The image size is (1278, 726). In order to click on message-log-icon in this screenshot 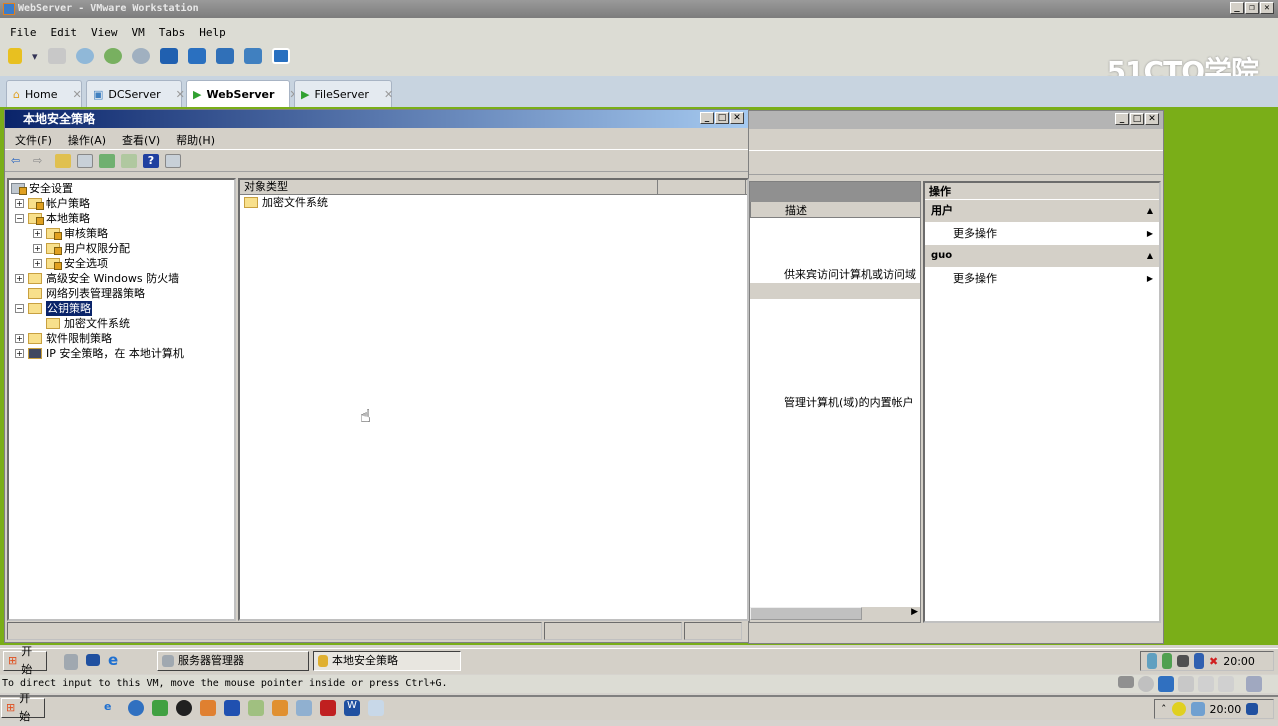, I will do `click(1254, 684)`.